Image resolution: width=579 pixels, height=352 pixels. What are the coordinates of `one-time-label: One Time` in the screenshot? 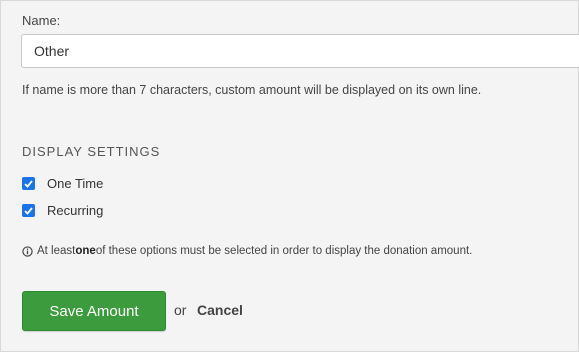 It's located at (75, 183).